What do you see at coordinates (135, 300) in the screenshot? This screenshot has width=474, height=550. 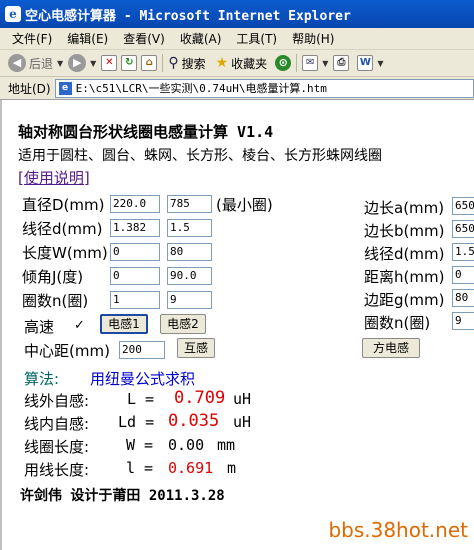 I see `turns-input-1: 1` at bounding box center [135, 300].